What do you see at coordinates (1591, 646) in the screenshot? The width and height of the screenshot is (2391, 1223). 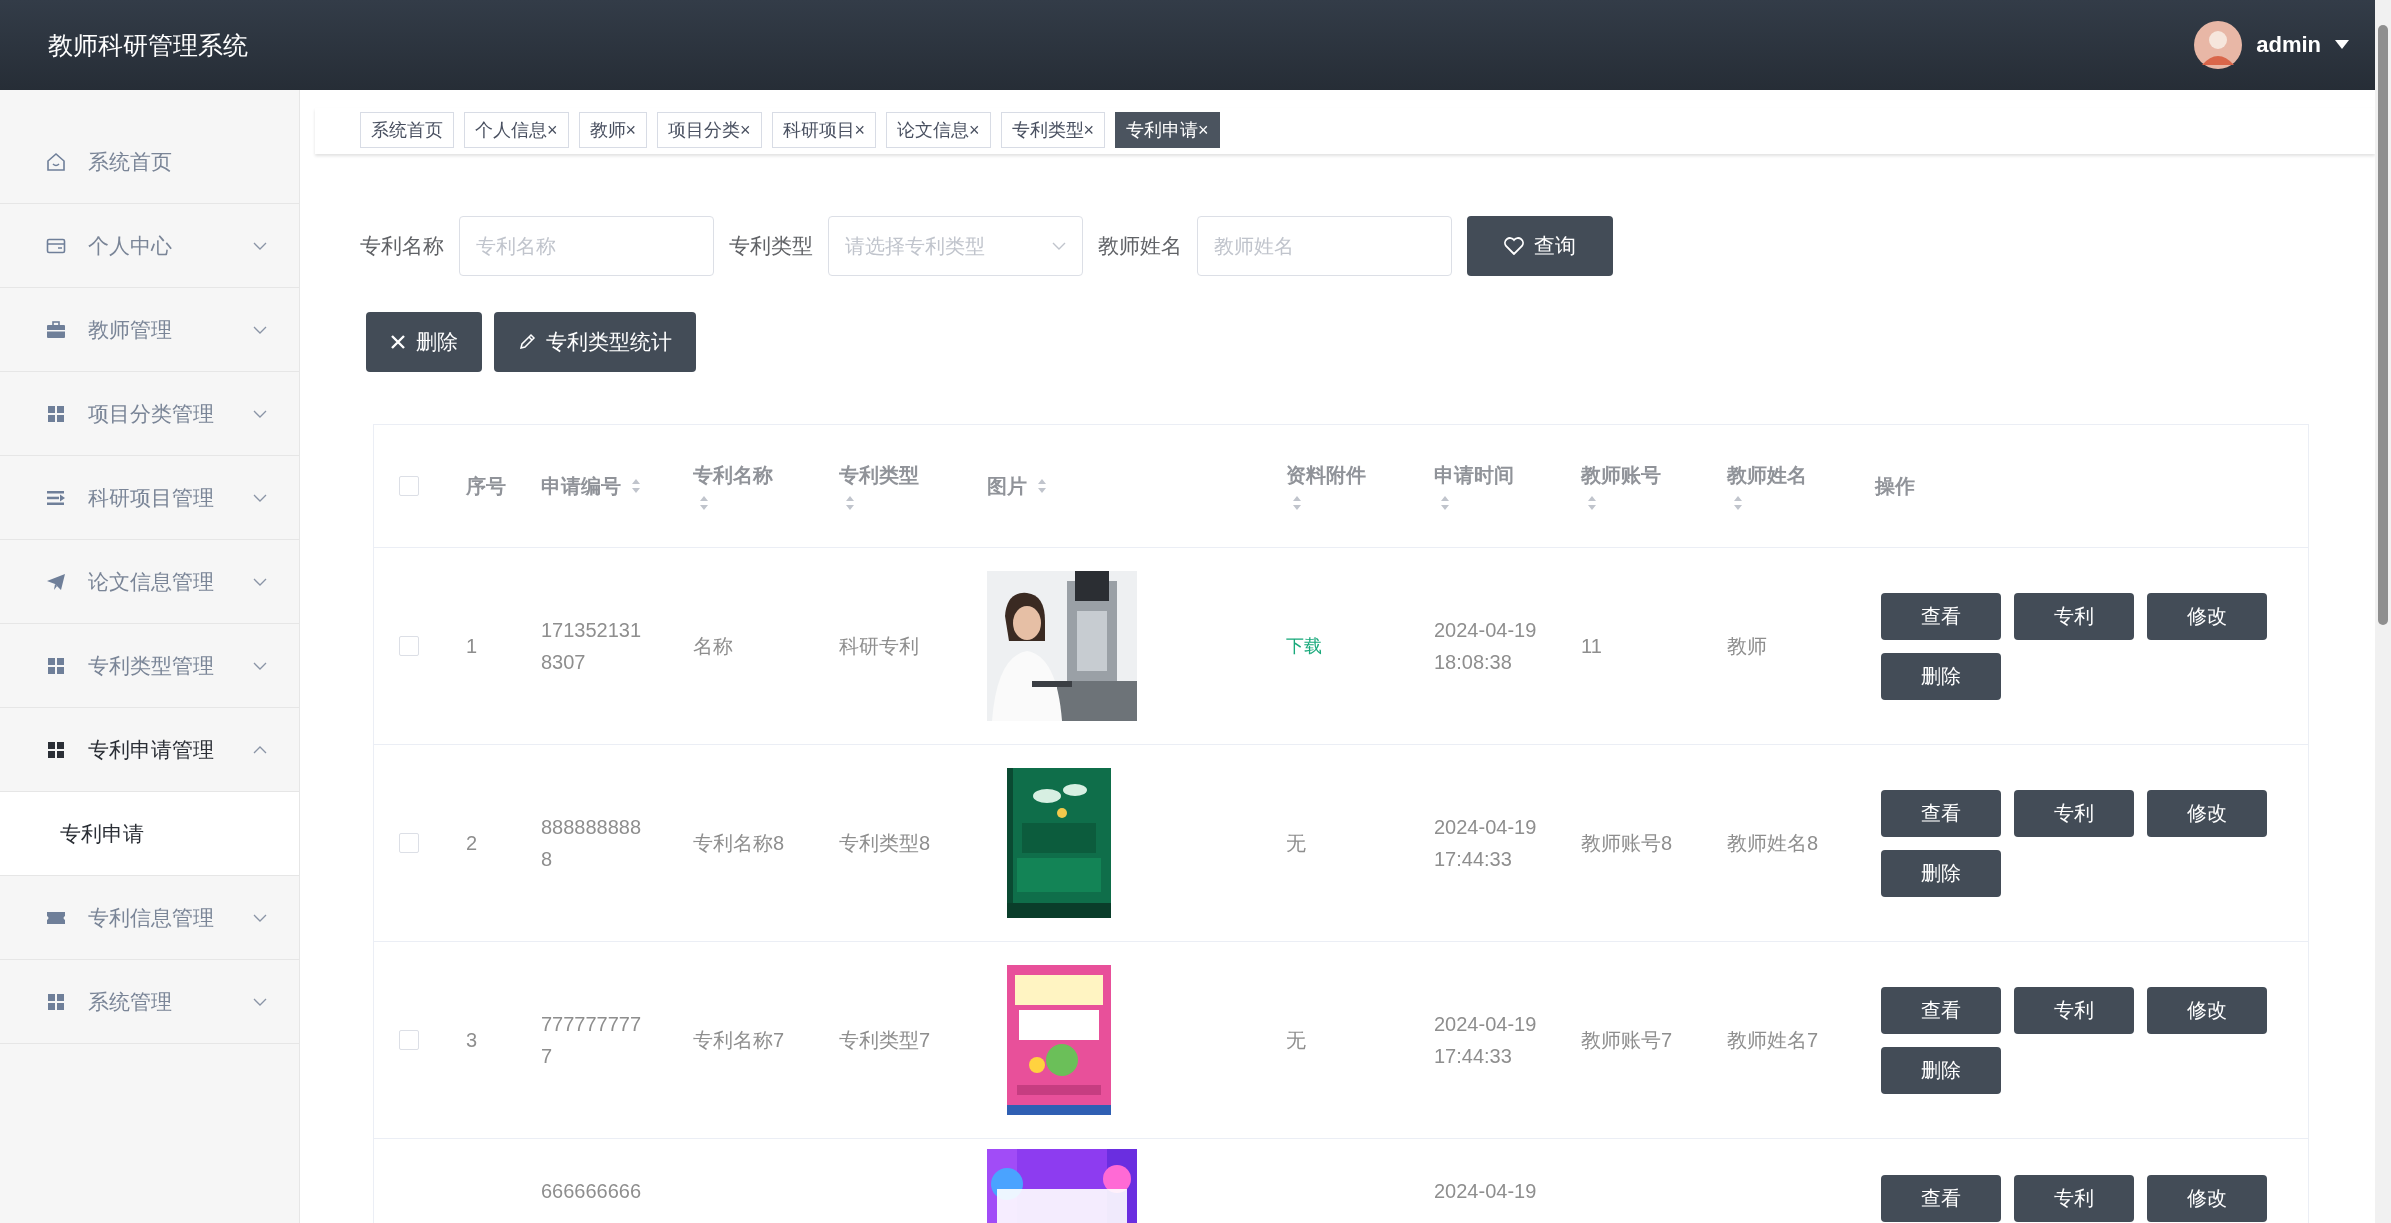 I see `table-cell-text: 11` at bounding box center [1591, 646].